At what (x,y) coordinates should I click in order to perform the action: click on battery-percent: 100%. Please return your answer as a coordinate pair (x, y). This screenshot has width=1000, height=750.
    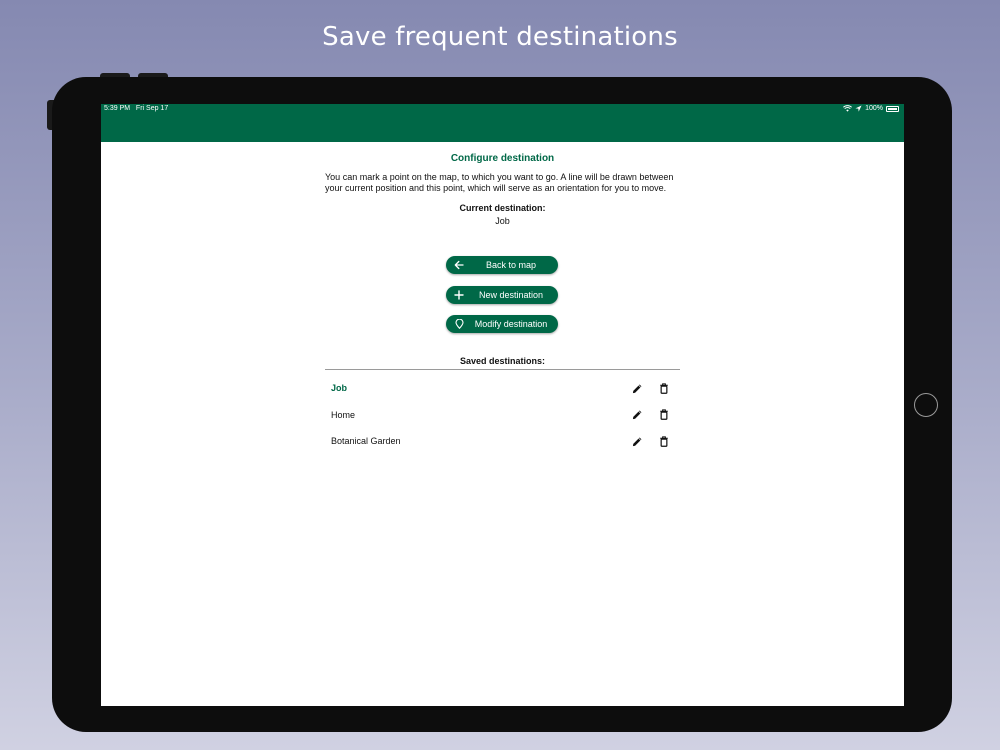
    Looking at the image, I should click on (874, 108).